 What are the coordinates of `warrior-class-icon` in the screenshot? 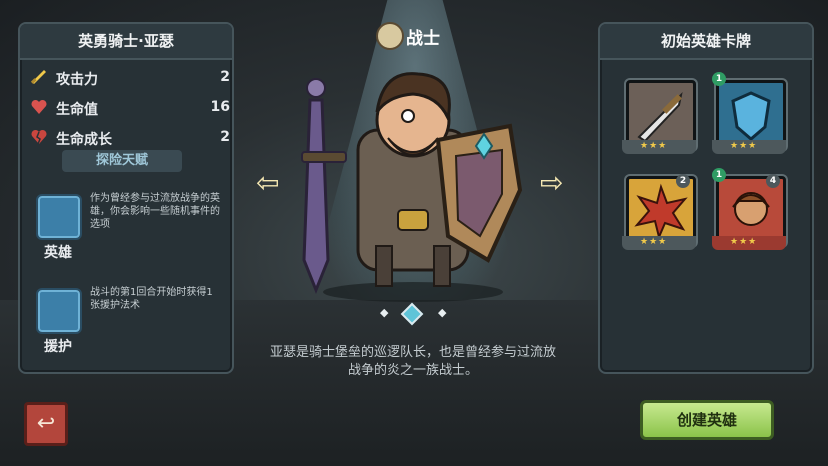 It's located at (390, 36).